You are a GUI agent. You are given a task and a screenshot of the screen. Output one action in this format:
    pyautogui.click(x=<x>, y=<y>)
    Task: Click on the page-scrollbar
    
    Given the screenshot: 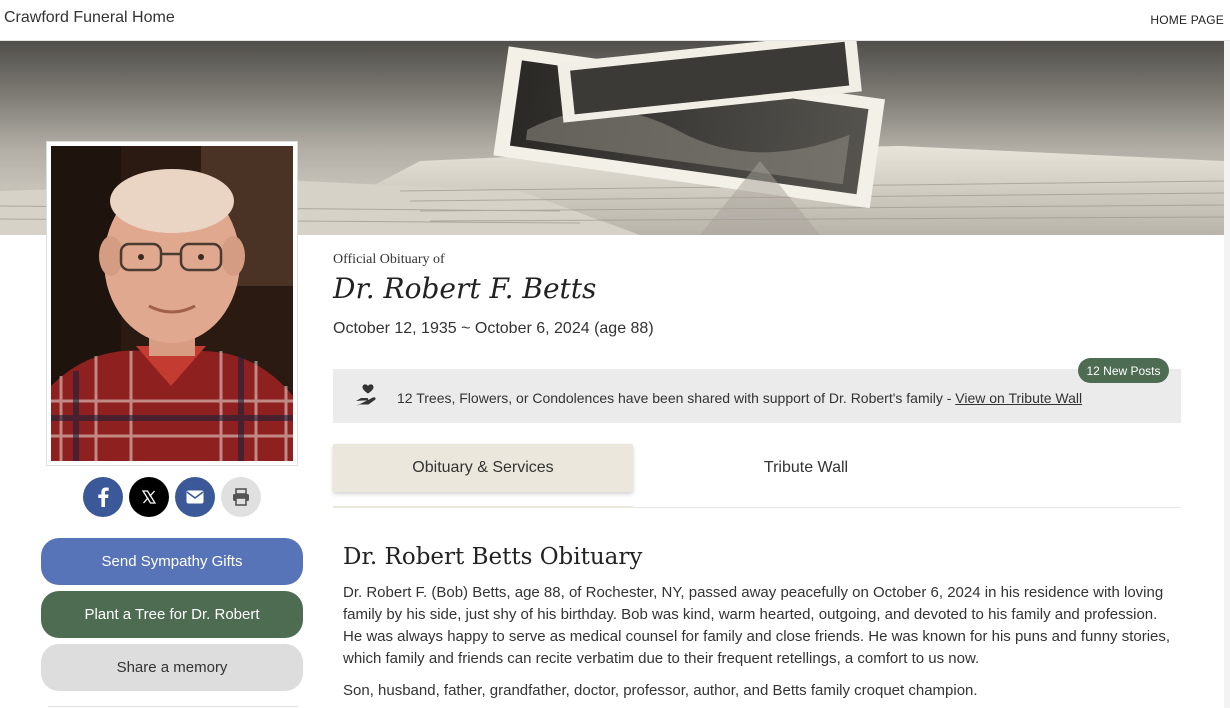 What is the action you would take?
    pyautogui.click(x=1227, y=374)
    